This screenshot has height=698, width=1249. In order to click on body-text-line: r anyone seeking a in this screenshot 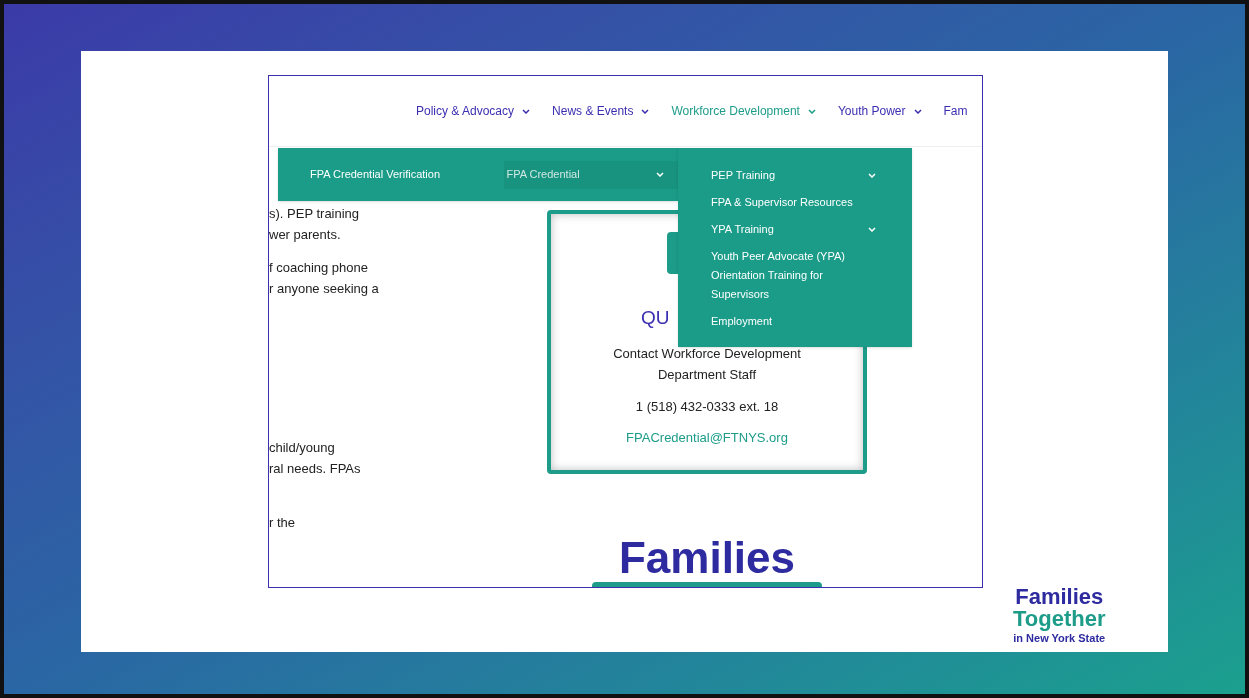, I will do `click(324, 289)`.